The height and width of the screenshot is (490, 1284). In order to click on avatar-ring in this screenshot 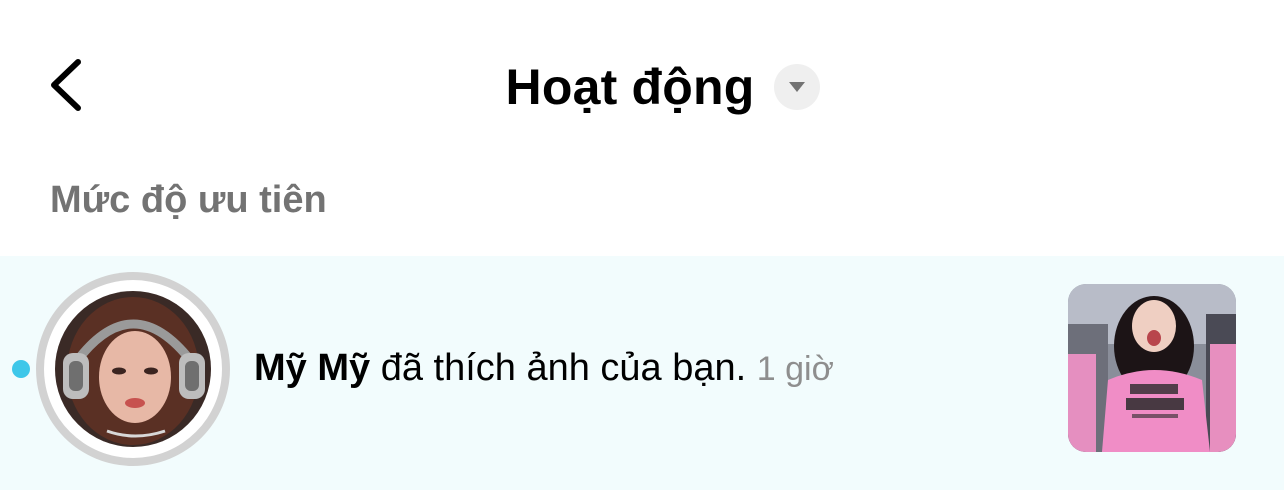, I will do `click(133, 369)`.